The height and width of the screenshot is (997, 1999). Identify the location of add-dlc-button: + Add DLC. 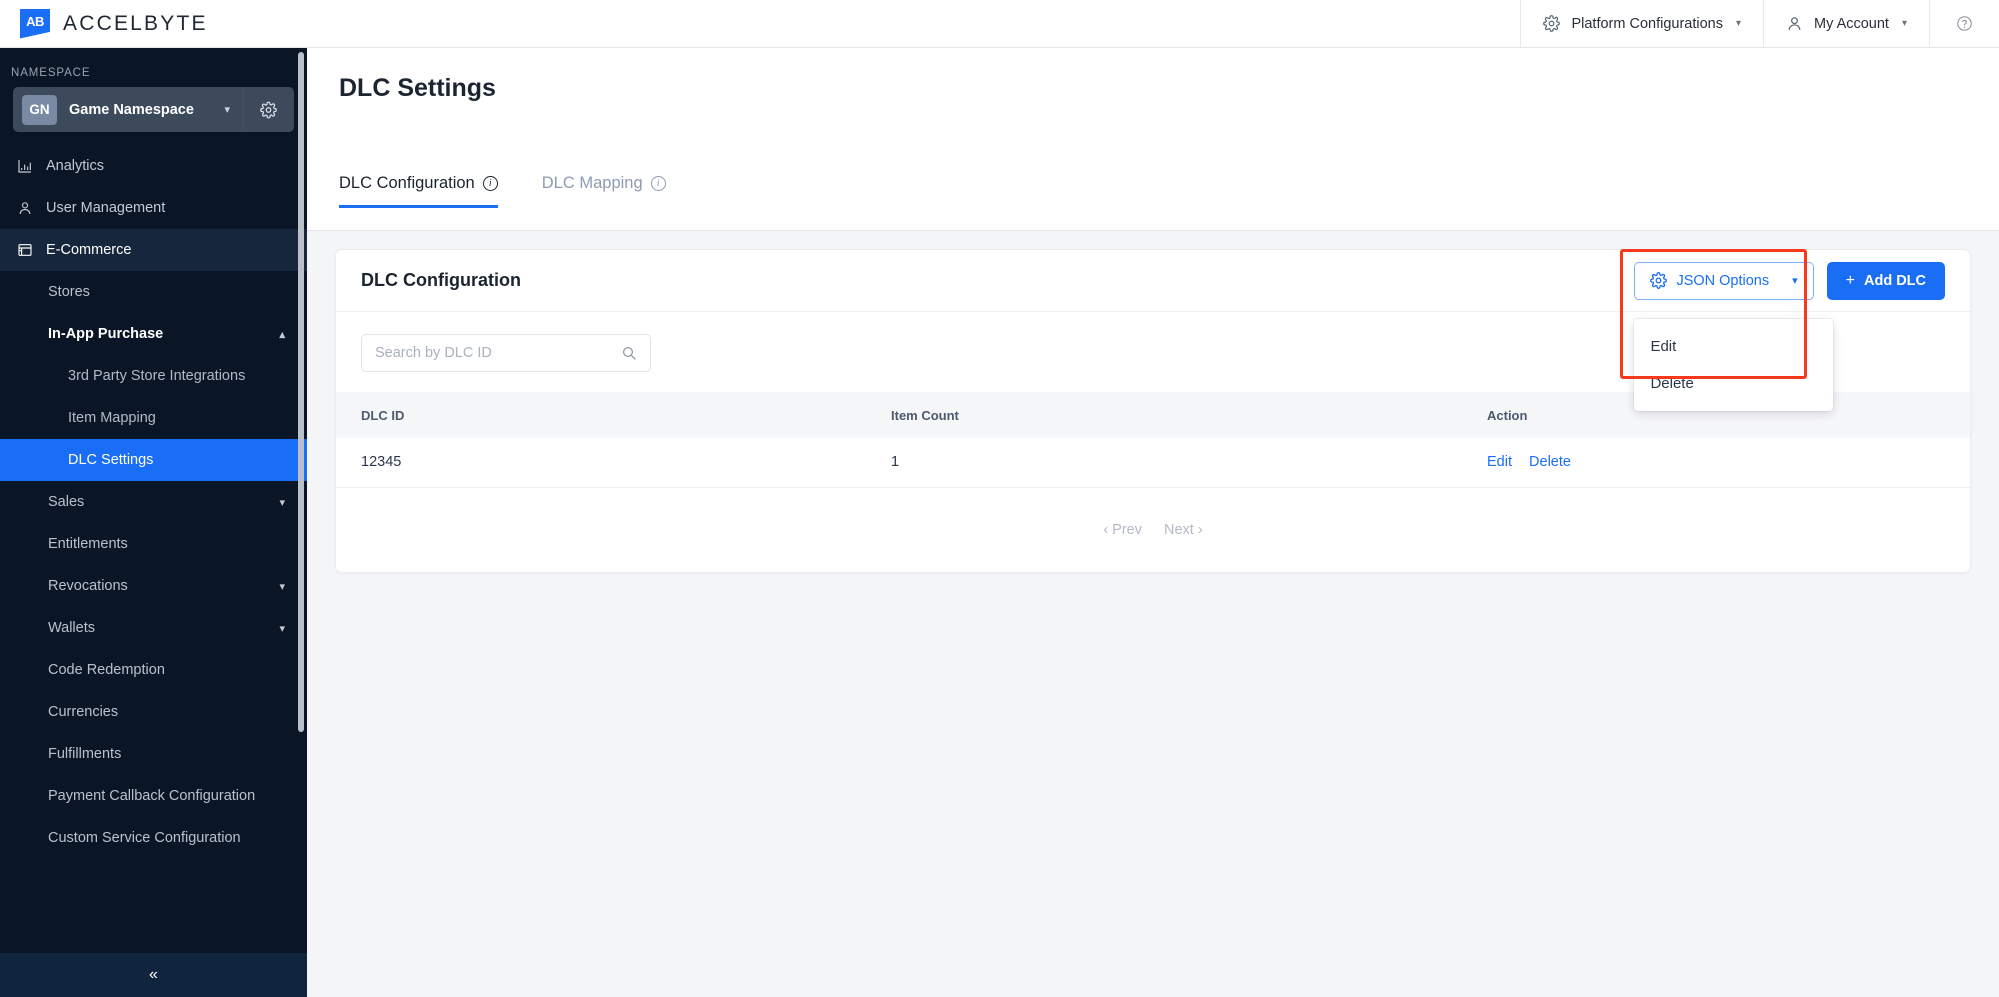
(1885, 280).